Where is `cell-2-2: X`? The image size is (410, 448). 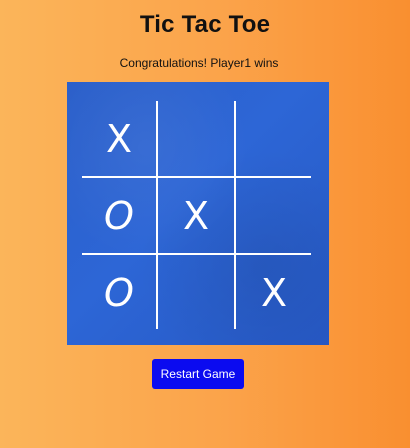 cell-2-2: X is located at coordinates (274, 293).